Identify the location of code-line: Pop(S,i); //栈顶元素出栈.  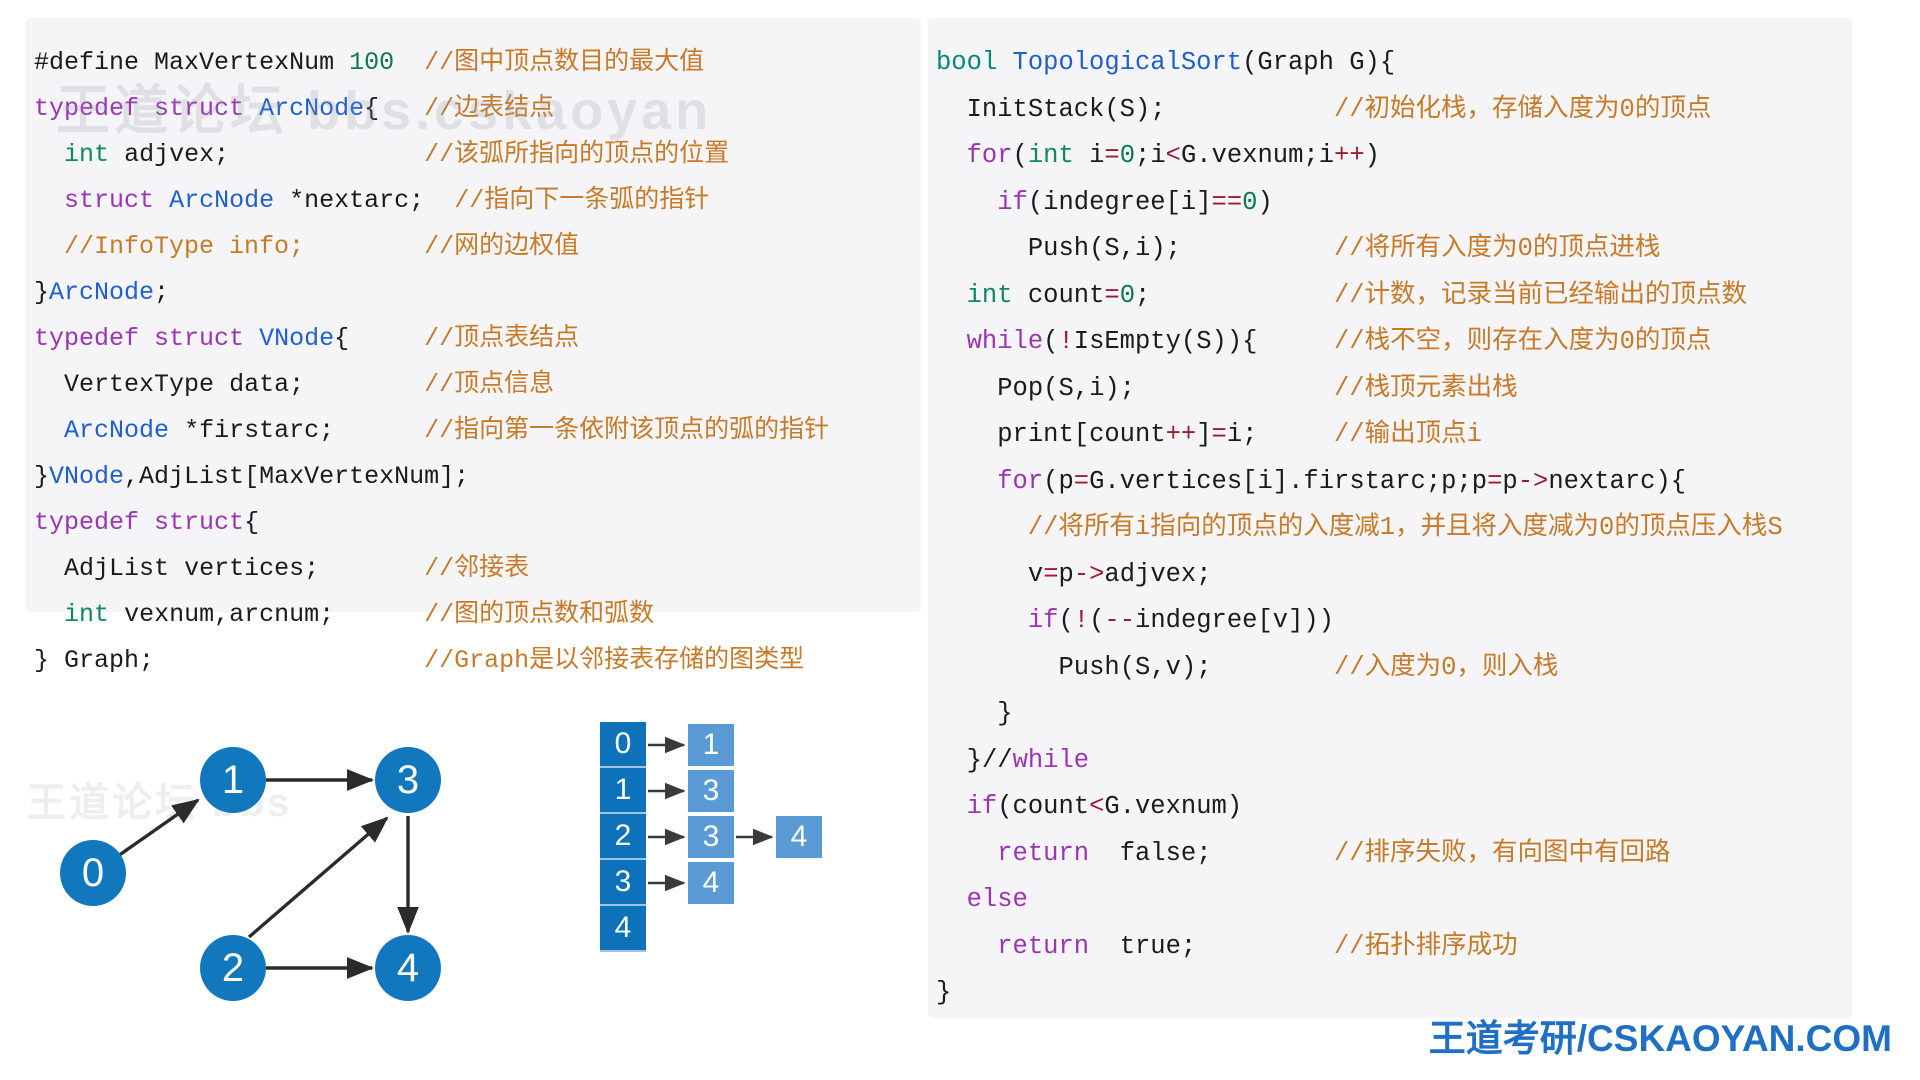
(1257, 388).